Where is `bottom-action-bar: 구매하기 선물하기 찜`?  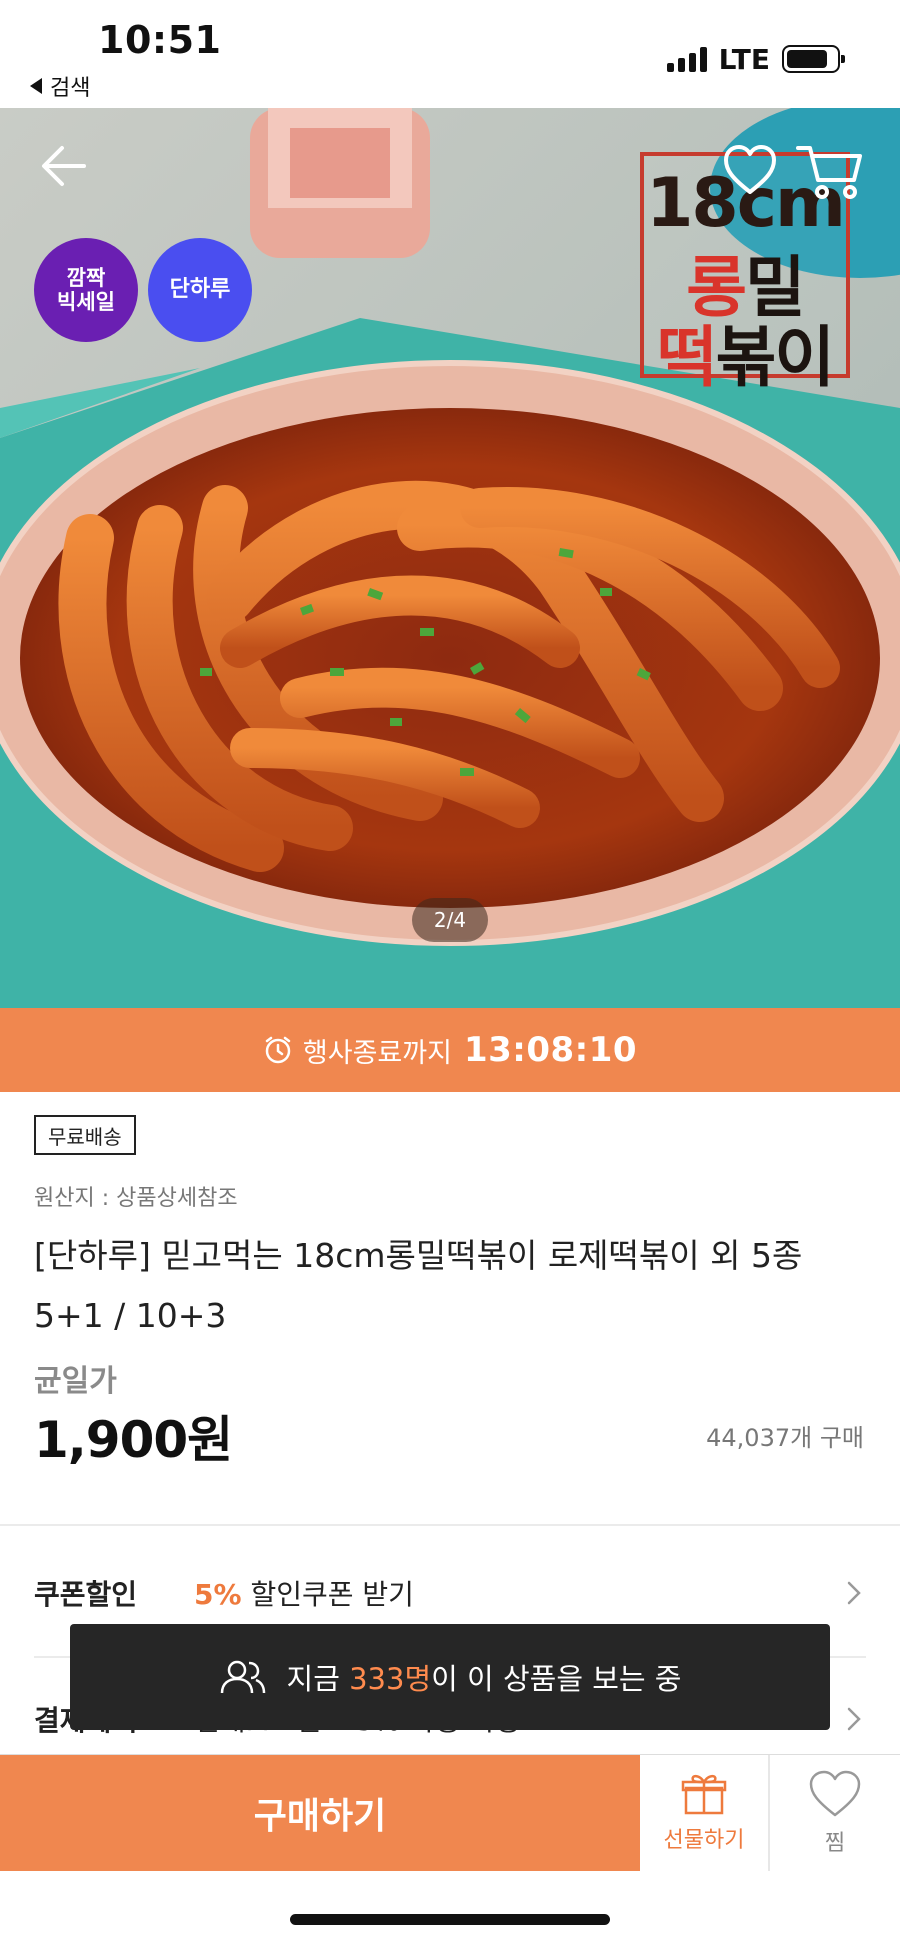 bottom-action-bar: 구매하기 선물하기 찜 is located at coordinates (450, 1812).